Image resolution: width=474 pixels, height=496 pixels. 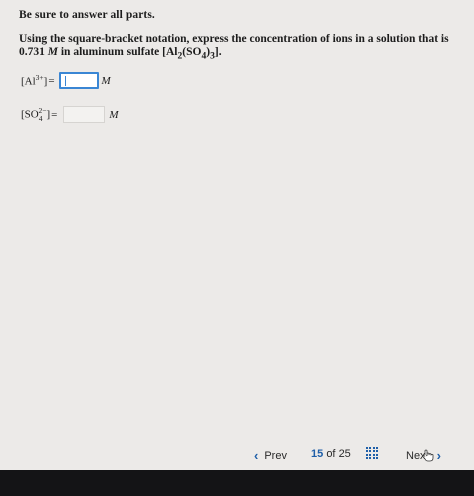 What do you see at coordinates (428, 455) in the screenshot?
I see `hand-cursor-icon` at bounding box center [428, 455].